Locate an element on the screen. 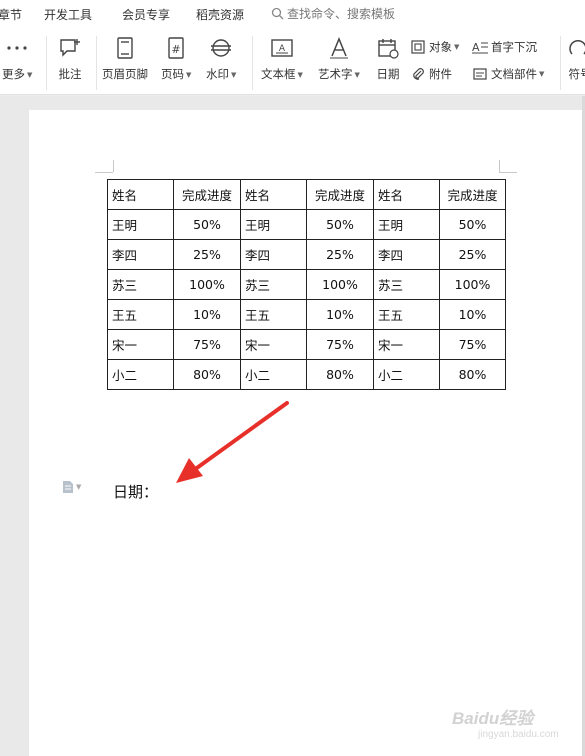 This screenshot has width=585, height=756. annotation-arrow is located at coordinates (232, 442).